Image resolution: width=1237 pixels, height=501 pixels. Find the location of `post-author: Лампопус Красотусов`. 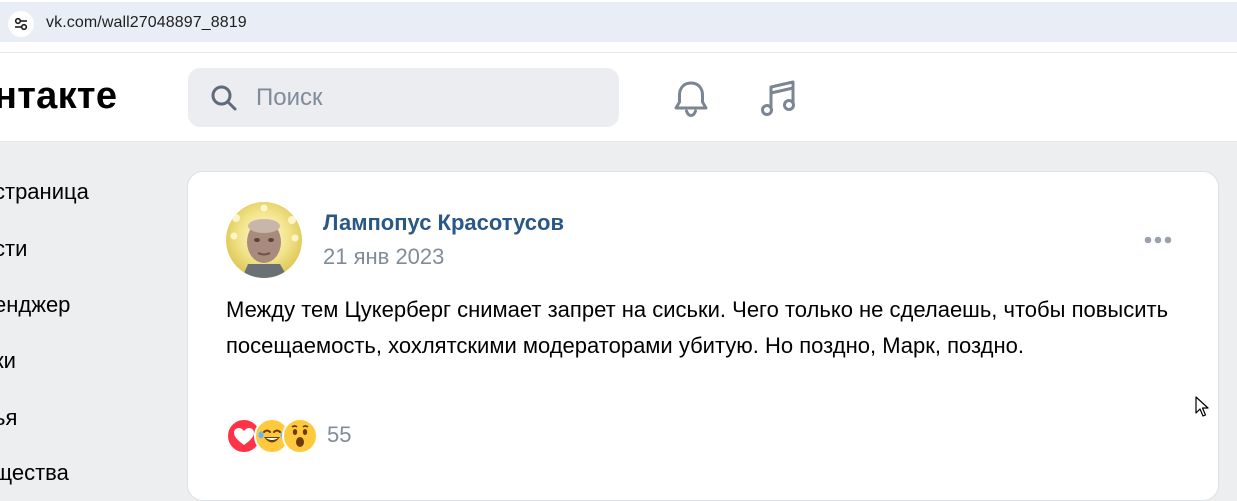

post-author: Лампопус Красотусов is located at coordinates (443, 223).